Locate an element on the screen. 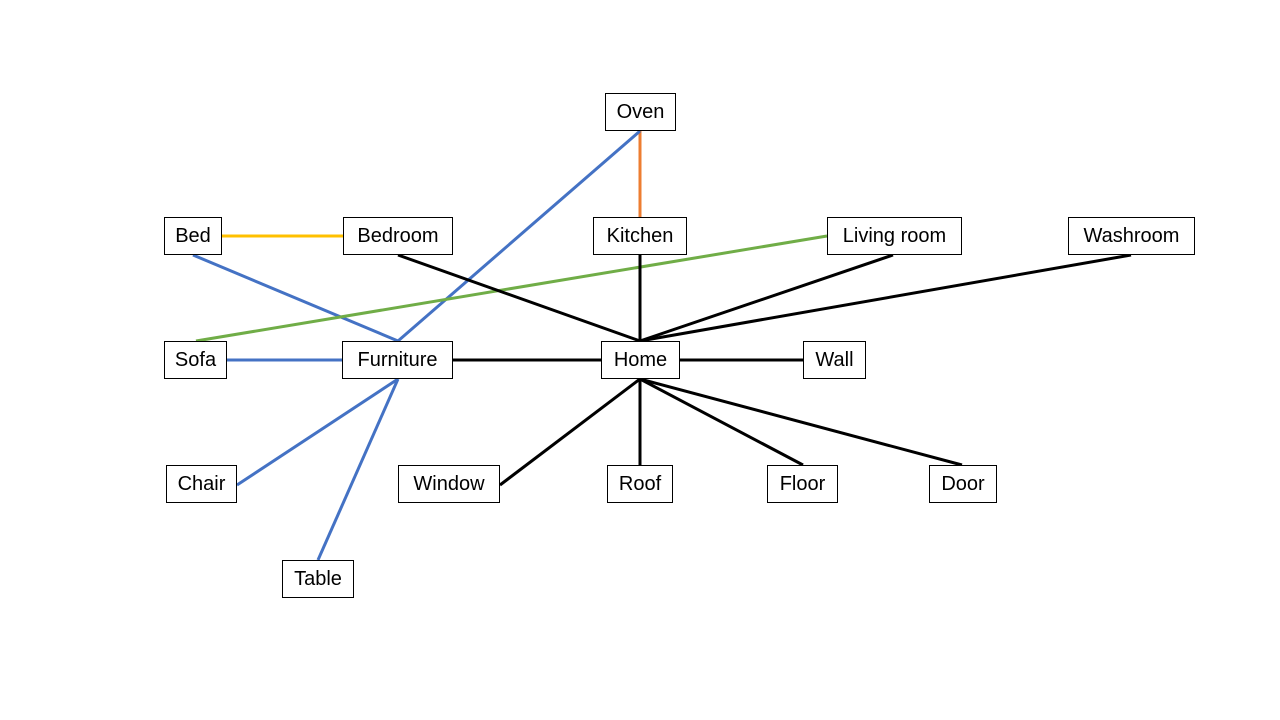  node-table: Table is located at coordinates (318, 579).